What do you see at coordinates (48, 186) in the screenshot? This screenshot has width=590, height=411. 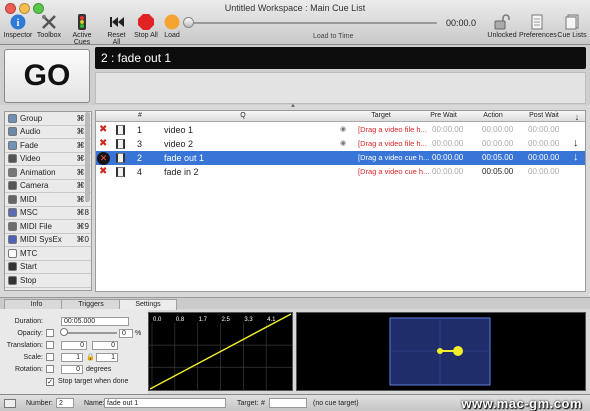 I see `sidebar-item-camera: Camera ⌘6` at bounding box center [48, 186].